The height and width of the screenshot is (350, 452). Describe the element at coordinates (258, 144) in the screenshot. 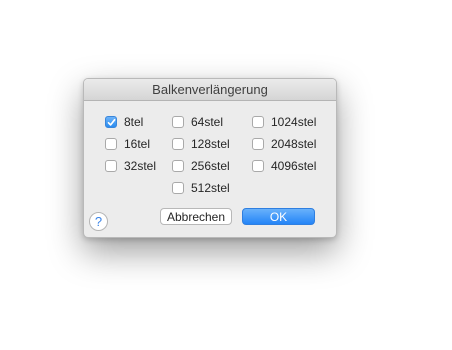

I see `checkbox-2048stel` at that location.